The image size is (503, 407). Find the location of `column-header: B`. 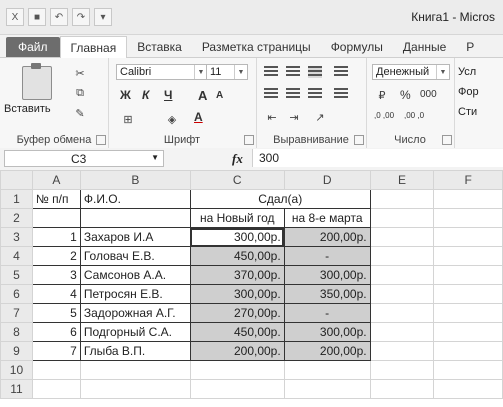

column-header: B is located at coordinates (135, 180).